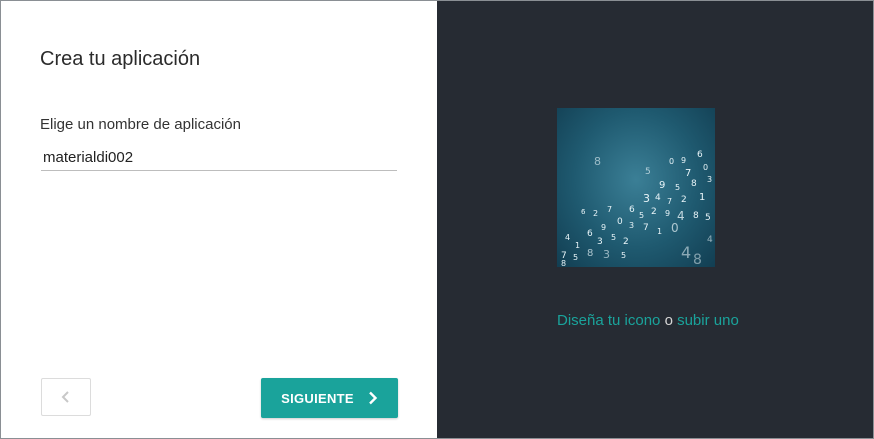 The height and width of the screenshot is (439, 874). I want to click on back-button, so click(66, 397).